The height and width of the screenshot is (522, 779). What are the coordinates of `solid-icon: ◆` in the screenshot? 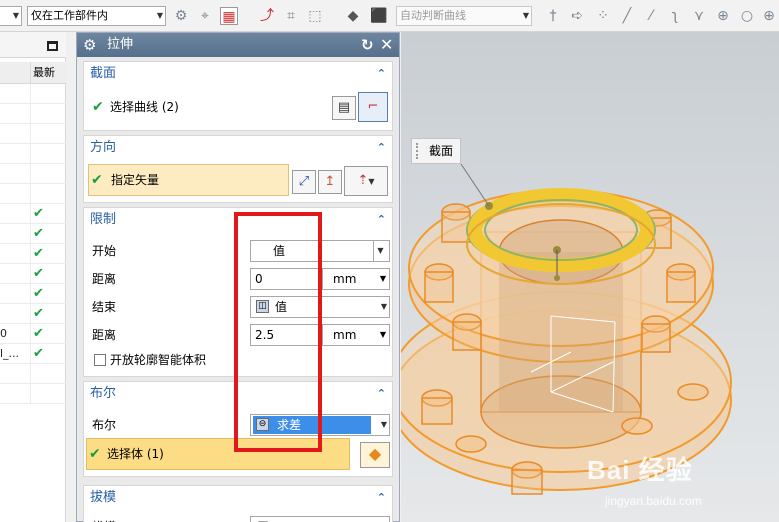 It's located at (353, 16).